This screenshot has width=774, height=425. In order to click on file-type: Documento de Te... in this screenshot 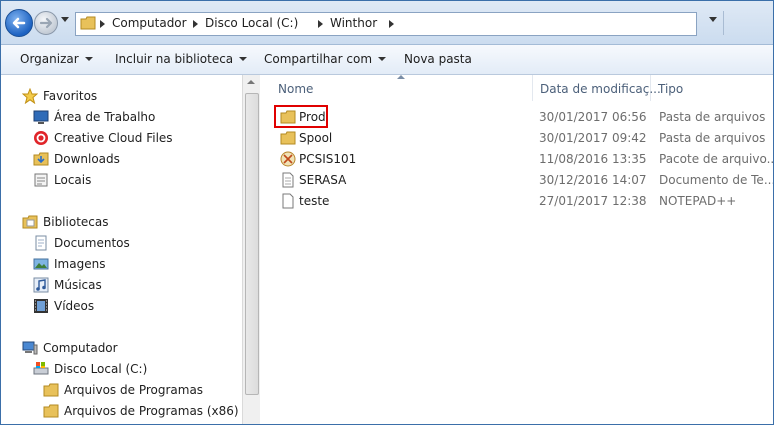, I will do `click(716, 180)`.